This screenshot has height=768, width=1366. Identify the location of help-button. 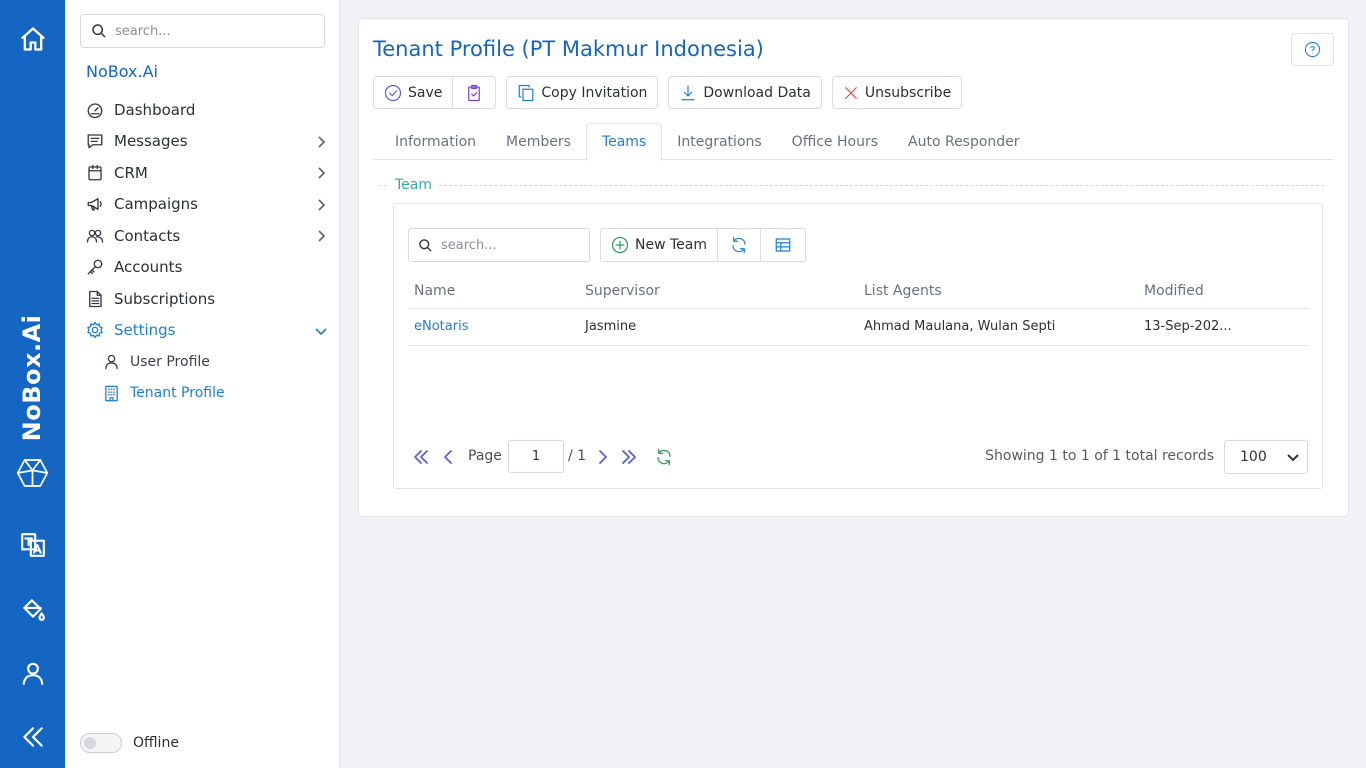
(1312, 49).